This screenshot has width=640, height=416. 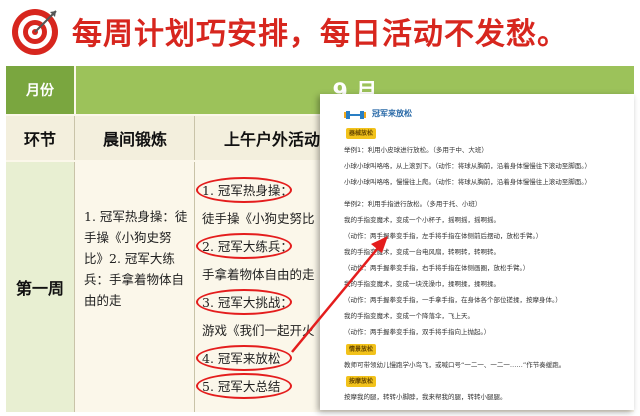 What do you see at coordinates (417, 332) in the screenshot?
I see `panel-line: （动作：两手握拳变手指，双手将手指向上抛起。）` at bounding box center [417, 332].